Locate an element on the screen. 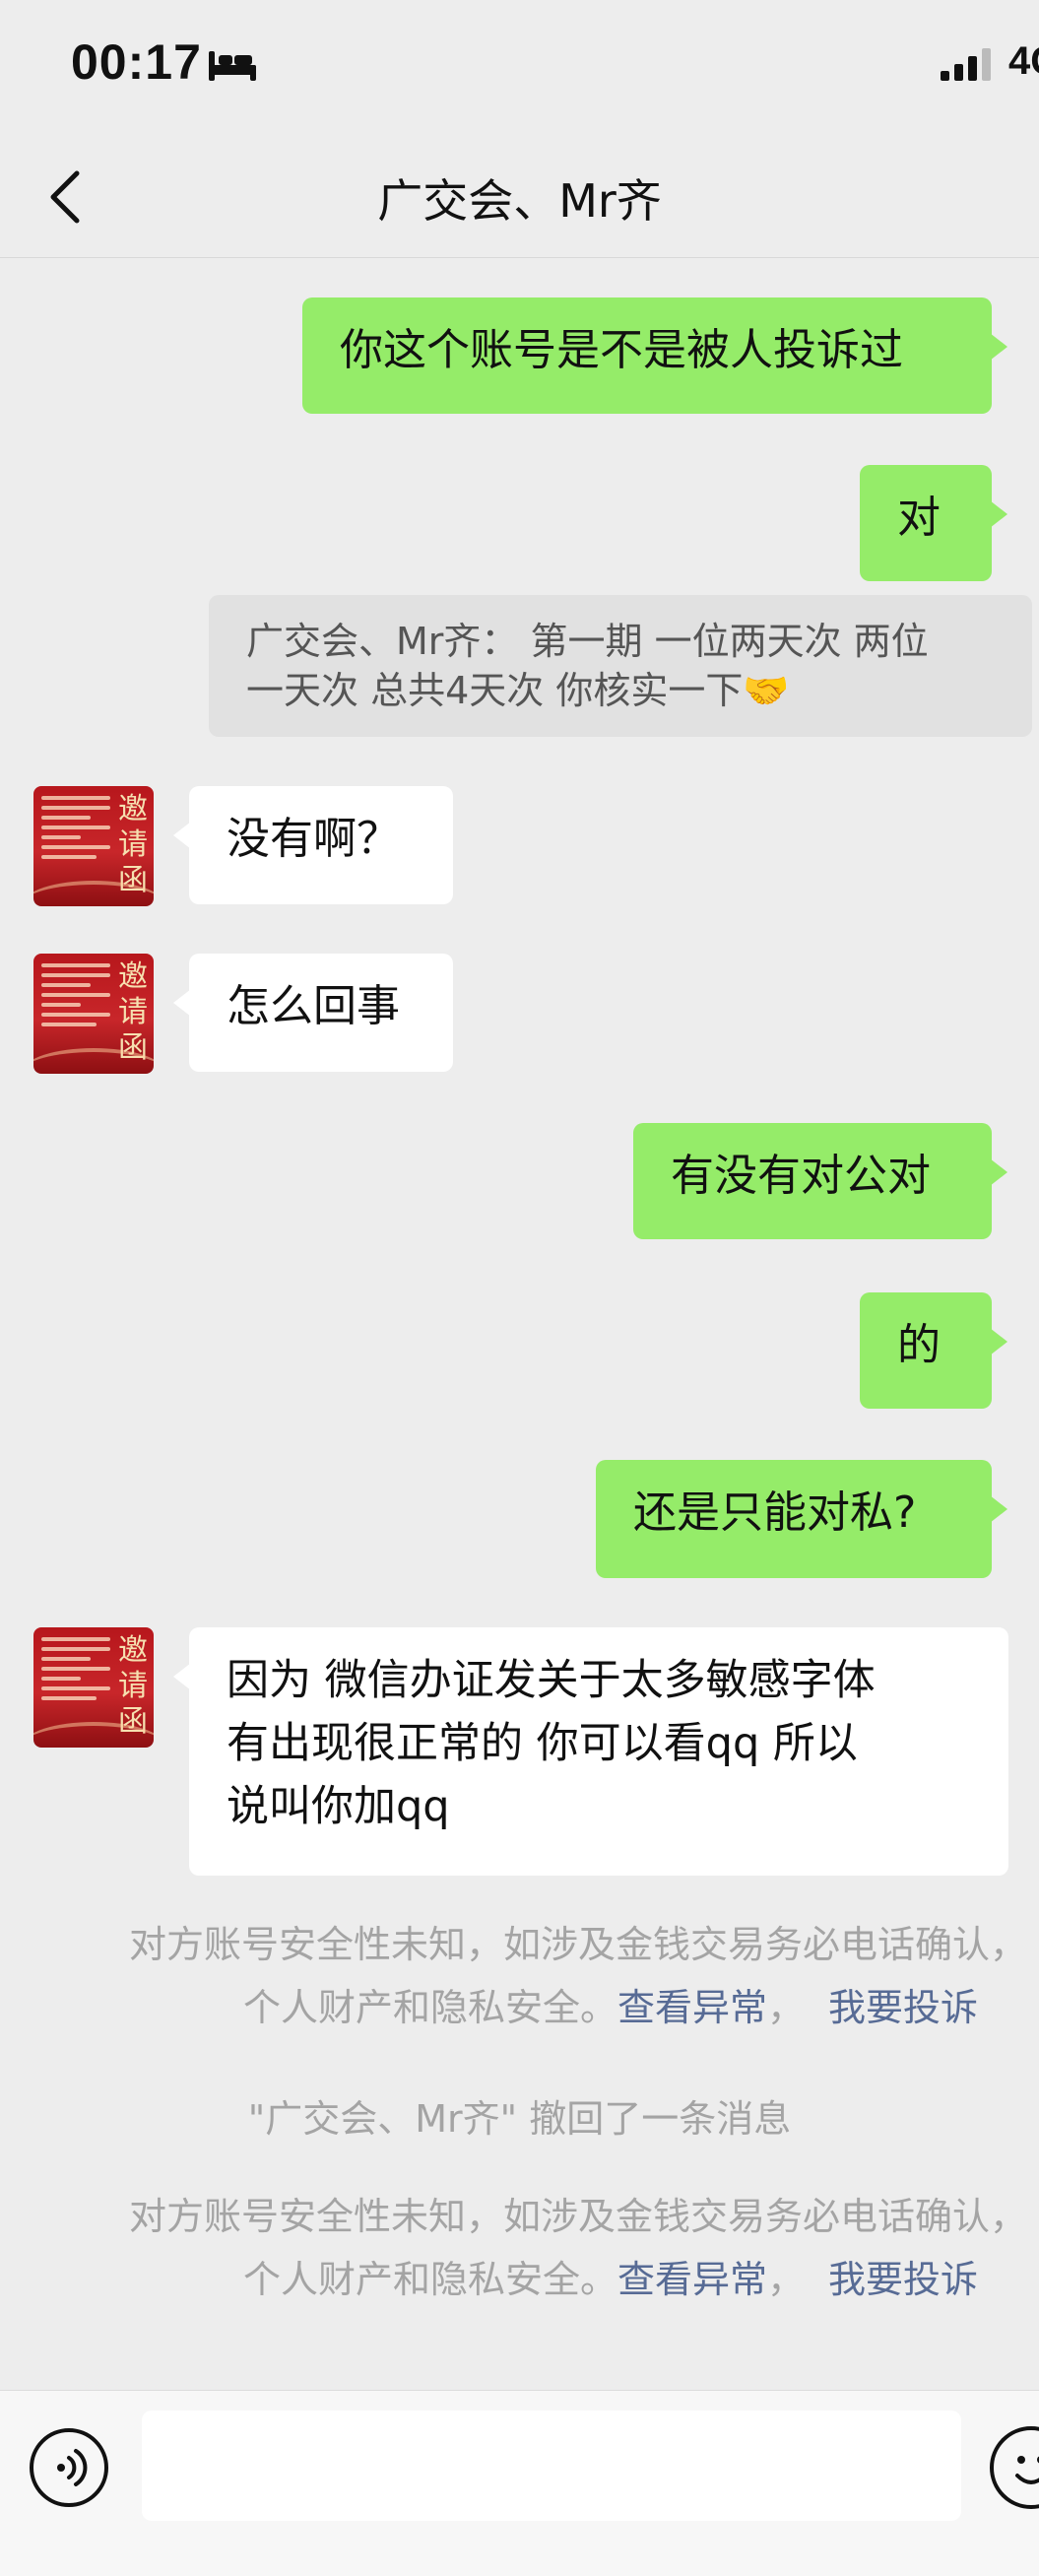 This screenshot has height=2576, width=1039. voice-icon is located at coordinates (69, 2468).